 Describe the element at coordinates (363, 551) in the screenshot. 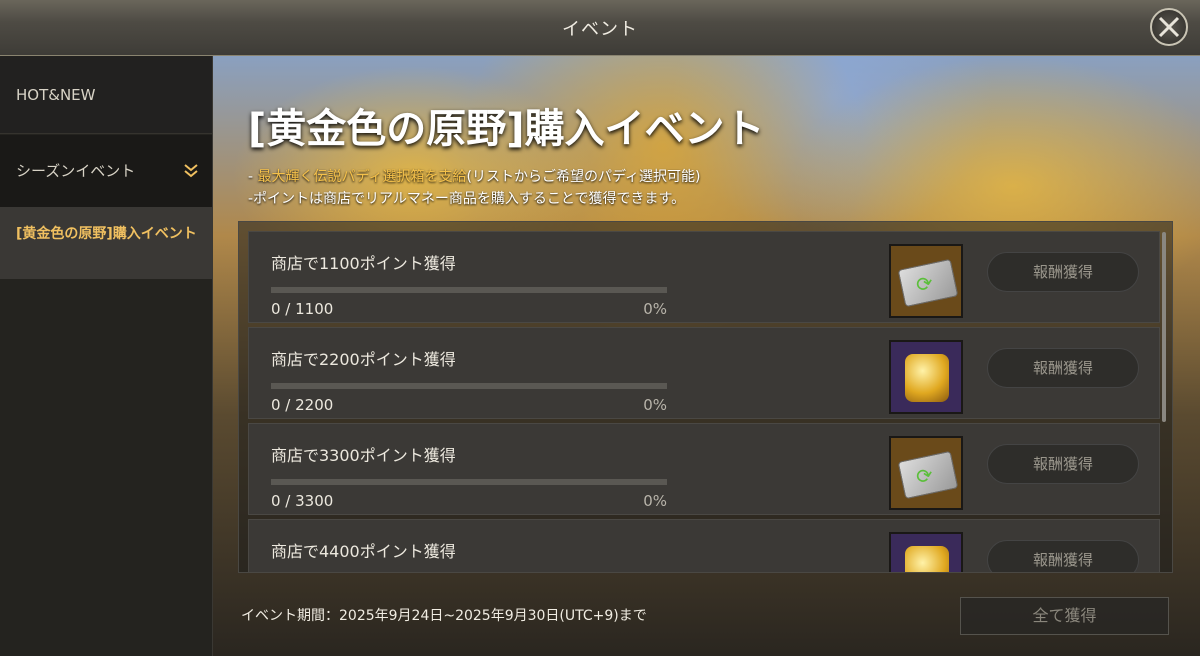

I see `mission-label: 商店で4400ポイント獲得` at that location.